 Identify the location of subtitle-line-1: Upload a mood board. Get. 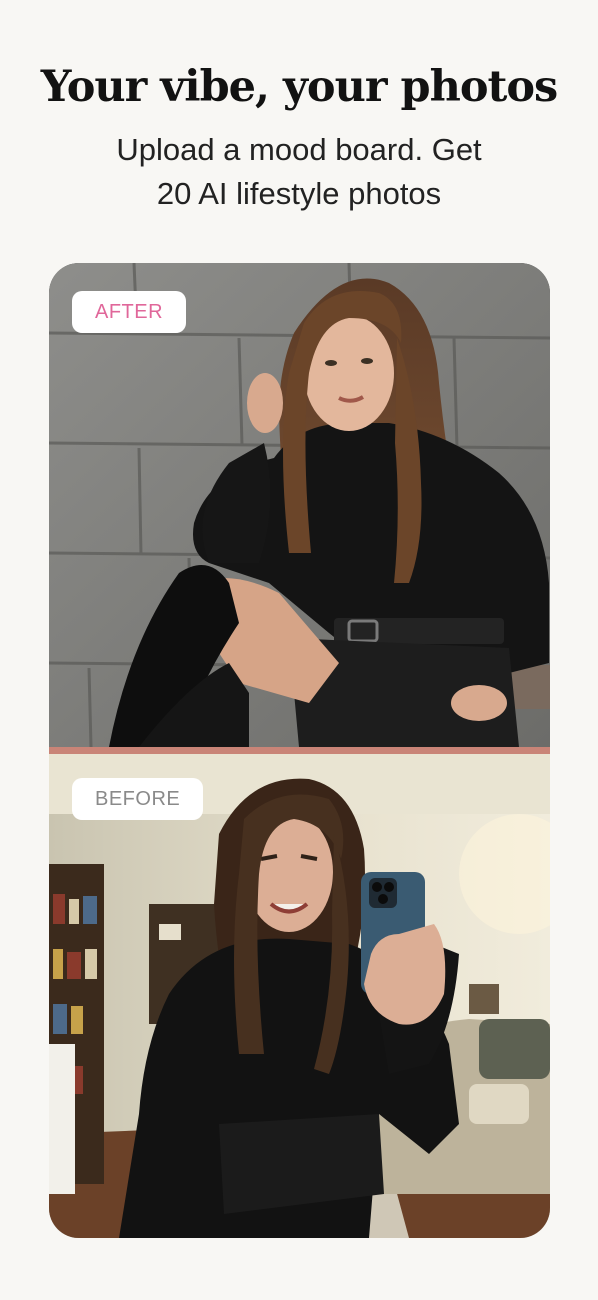
(299, 149).